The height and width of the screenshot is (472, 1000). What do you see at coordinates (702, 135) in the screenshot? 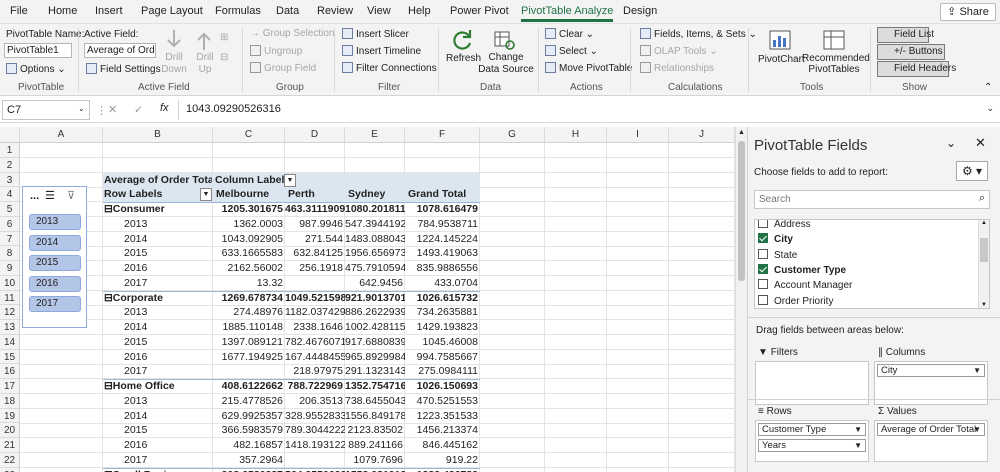
I see `column-header: J` at bounding box center [702, 135].